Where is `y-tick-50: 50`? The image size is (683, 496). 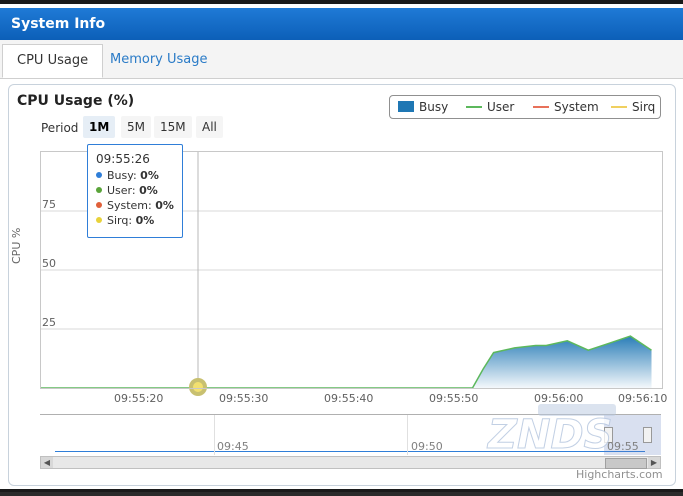
y-tick-50: 50 is located at coordinates (49, 263).